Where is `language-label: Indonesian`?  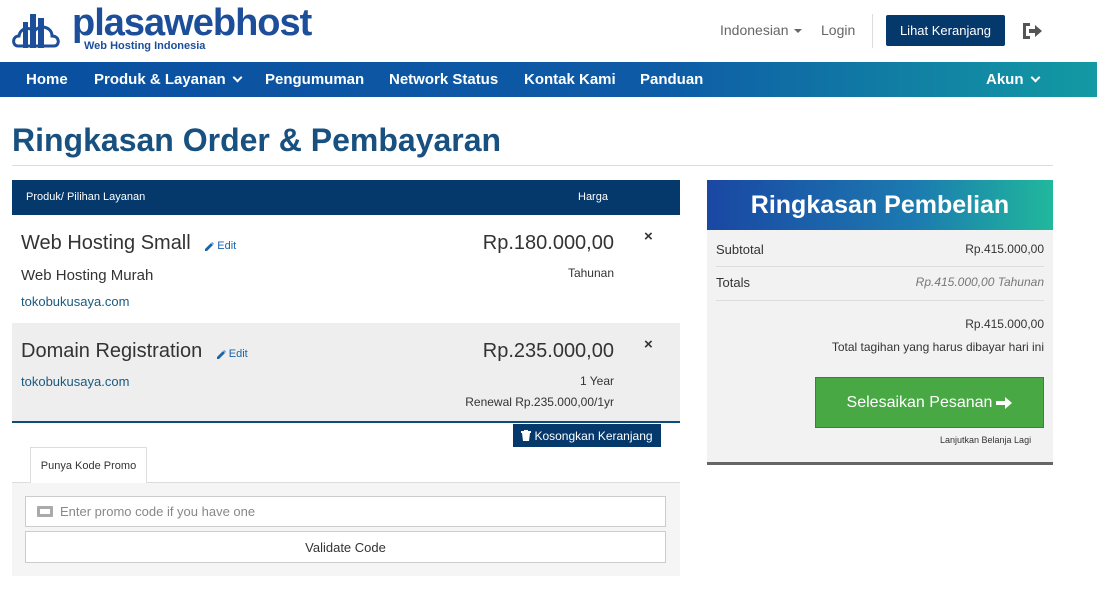
language-label: Indonesian is located at coordinates (754, 30).